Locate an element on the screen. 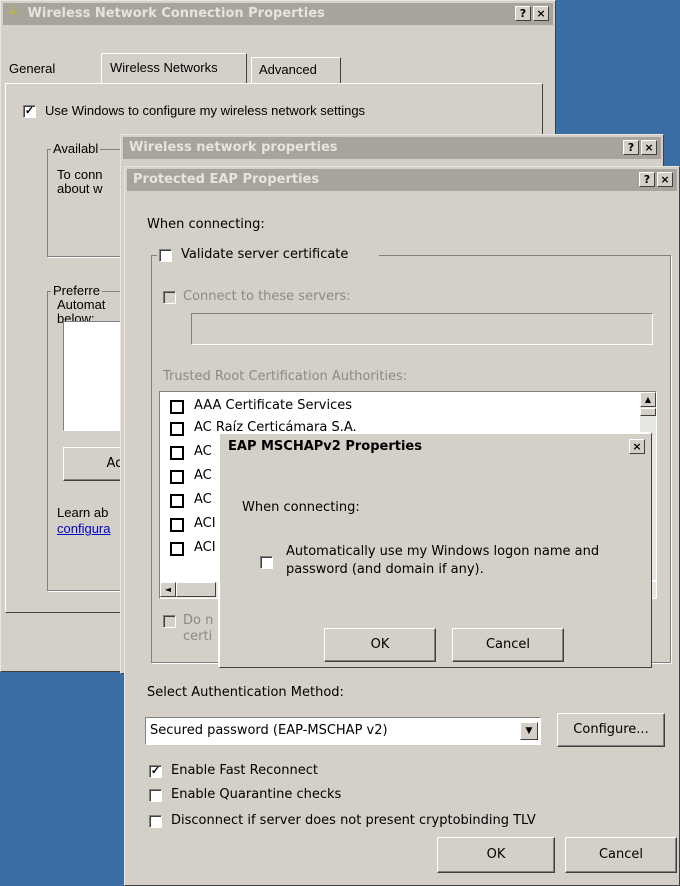 Image resolution: width=680 pixels, height=886 pixels. cryptobinding-checkbox is located at coordinates (155, 821).